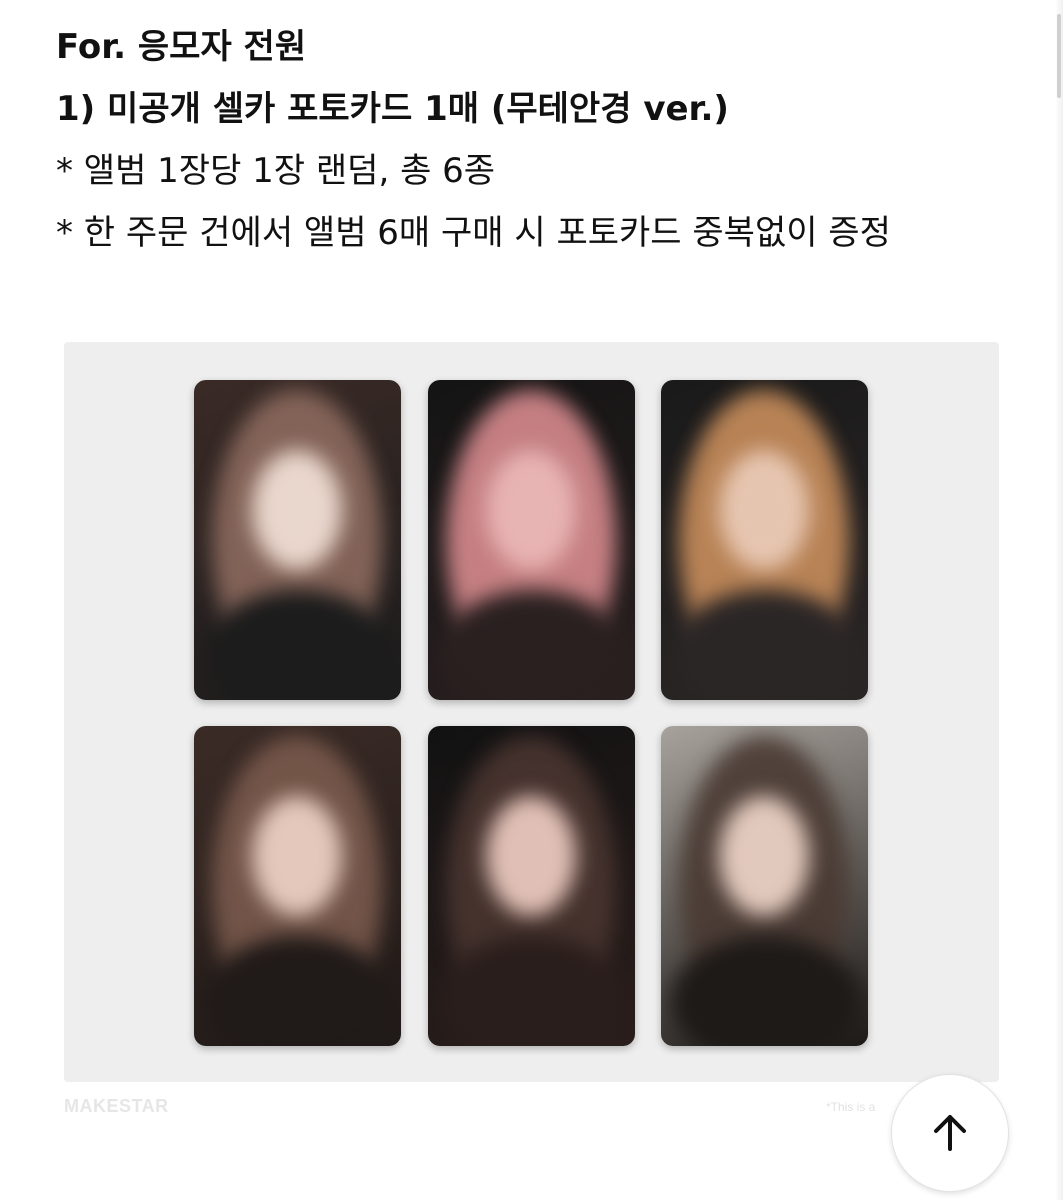 The width and height of the screenshot is (1063, 1200). Describe the element at coordinates (1059, 600) in the screenshot. I see `scrollbar-track` at that location.